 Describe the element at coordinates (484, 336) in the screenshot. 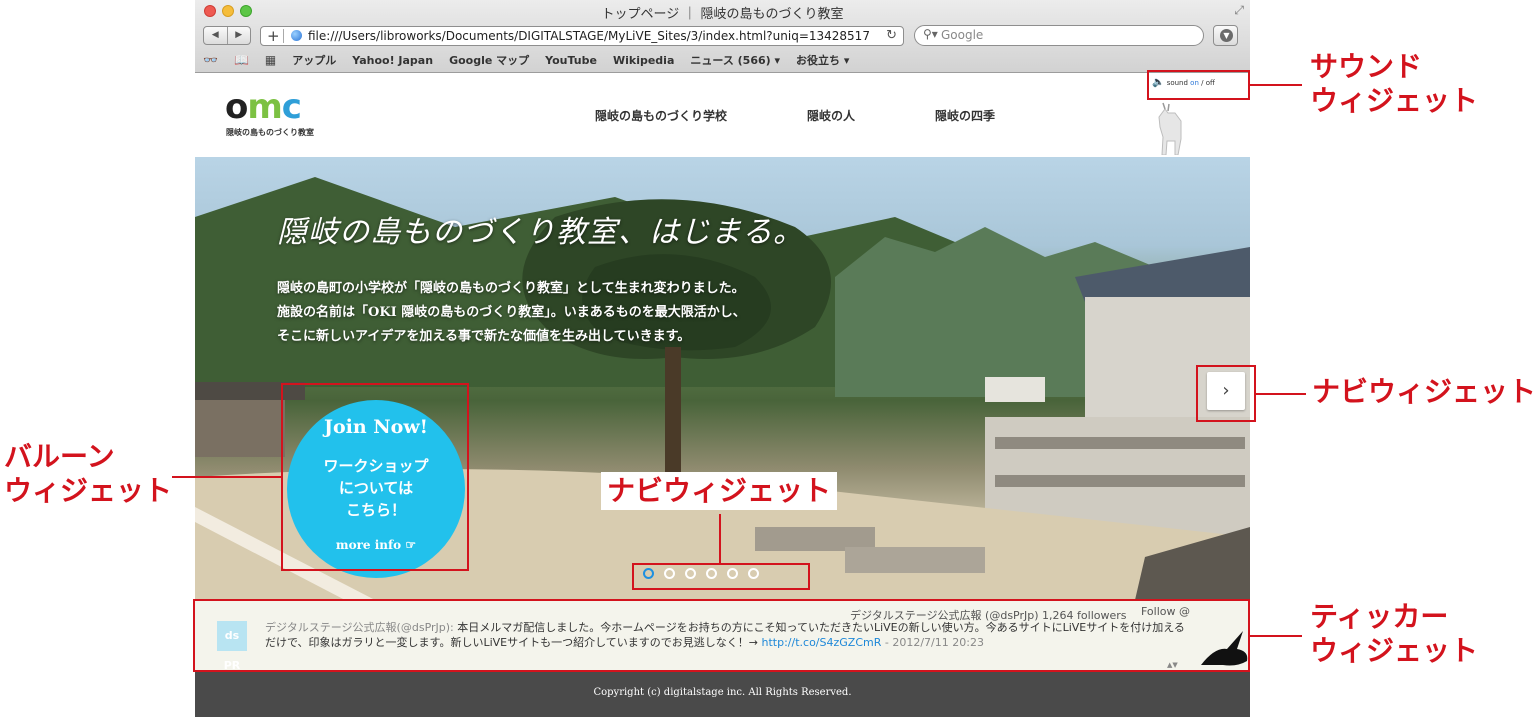

I see `hero-line-3: そこに新しいアイデアを加える事で新たな価値を生み出していきます。` at that location.